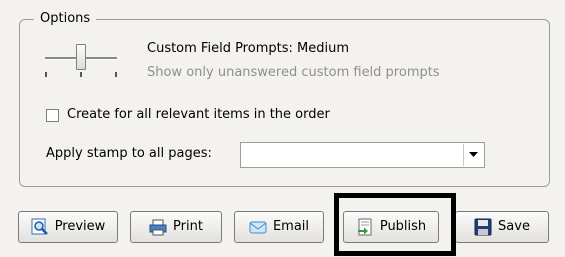 The image size is (565, 257). What do you see at coordinates (80, 226) in the screenshot?
I see `preview-button-label: Preview` at bounding box center [80, 226].